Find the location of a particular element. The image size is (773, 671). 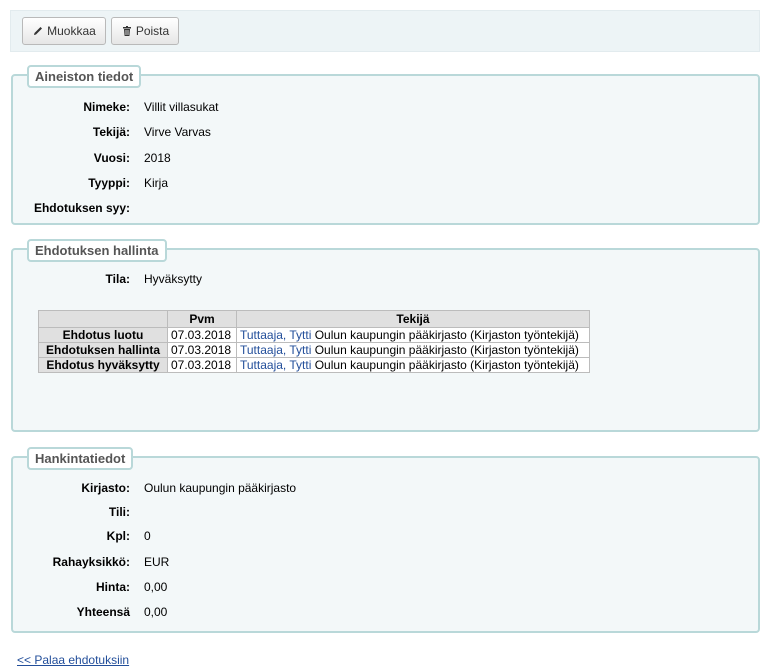

history-event: Ehdotuksen hallinta is located at coordinates (103, 350).